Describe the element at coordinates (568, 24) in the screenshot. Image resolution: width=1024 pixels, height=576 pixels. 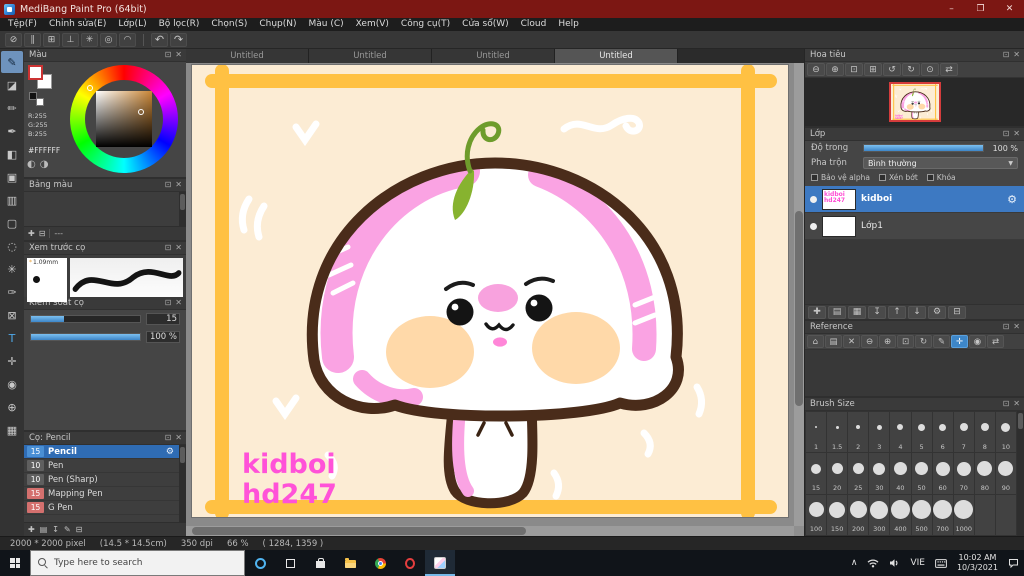
I see `menu-item-help: Help` at that location.